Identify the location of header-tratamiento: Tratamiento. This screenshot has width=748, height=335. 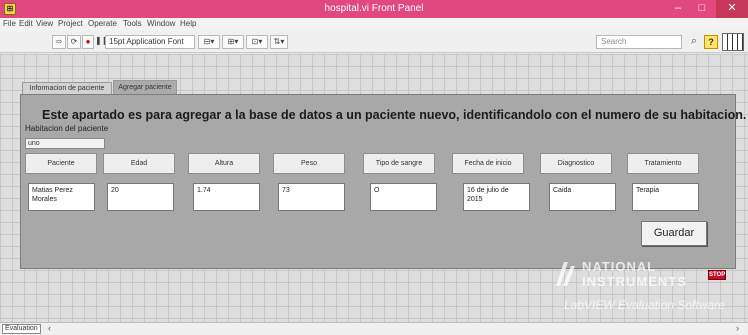
(663, 163).